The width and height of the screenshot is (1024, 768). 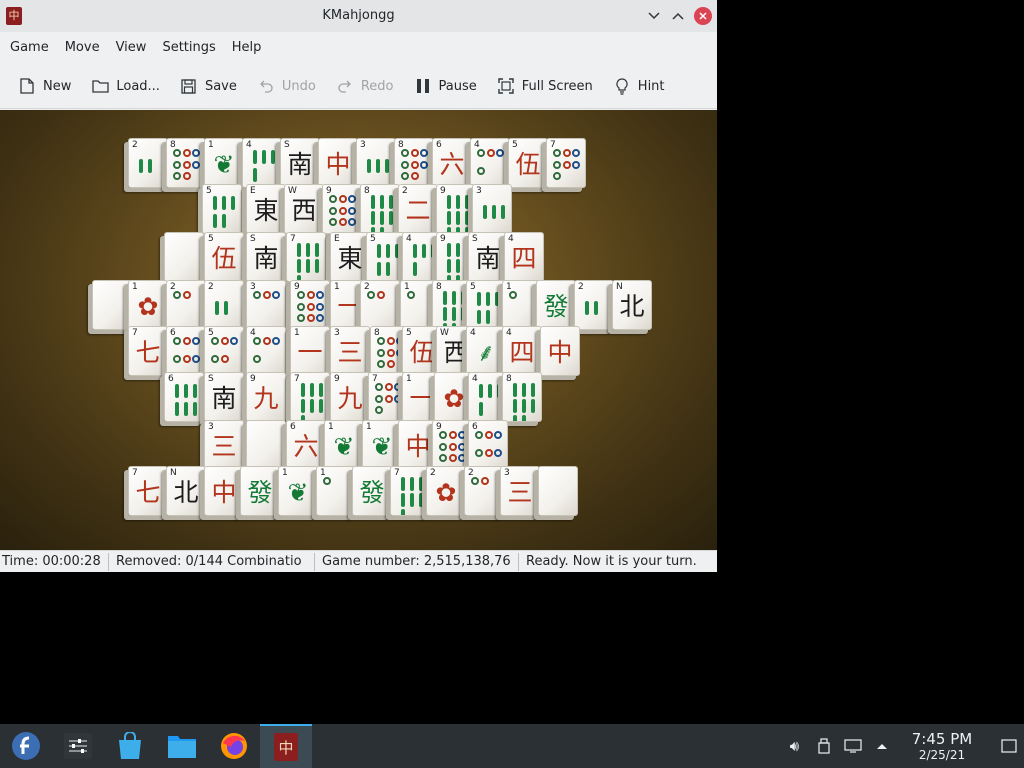 I want to click on undo-button: Undo, so click(x=286, y=86).